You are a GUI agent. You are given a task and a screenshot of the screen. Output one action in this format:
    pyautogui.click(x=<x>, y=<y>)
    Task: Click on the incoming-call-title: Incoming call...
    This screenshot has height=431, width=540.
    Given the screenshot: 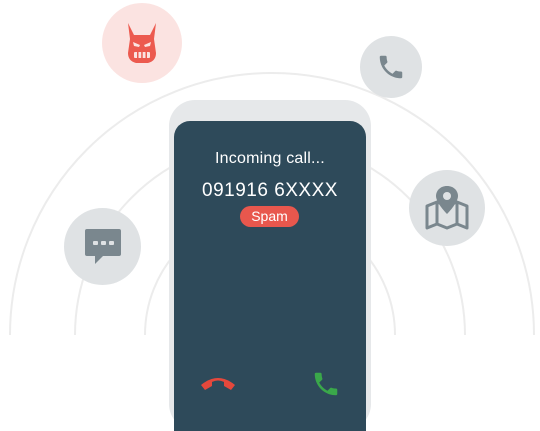 What is the action you would take?
    pyautogui.click(x=270, y=158)
    